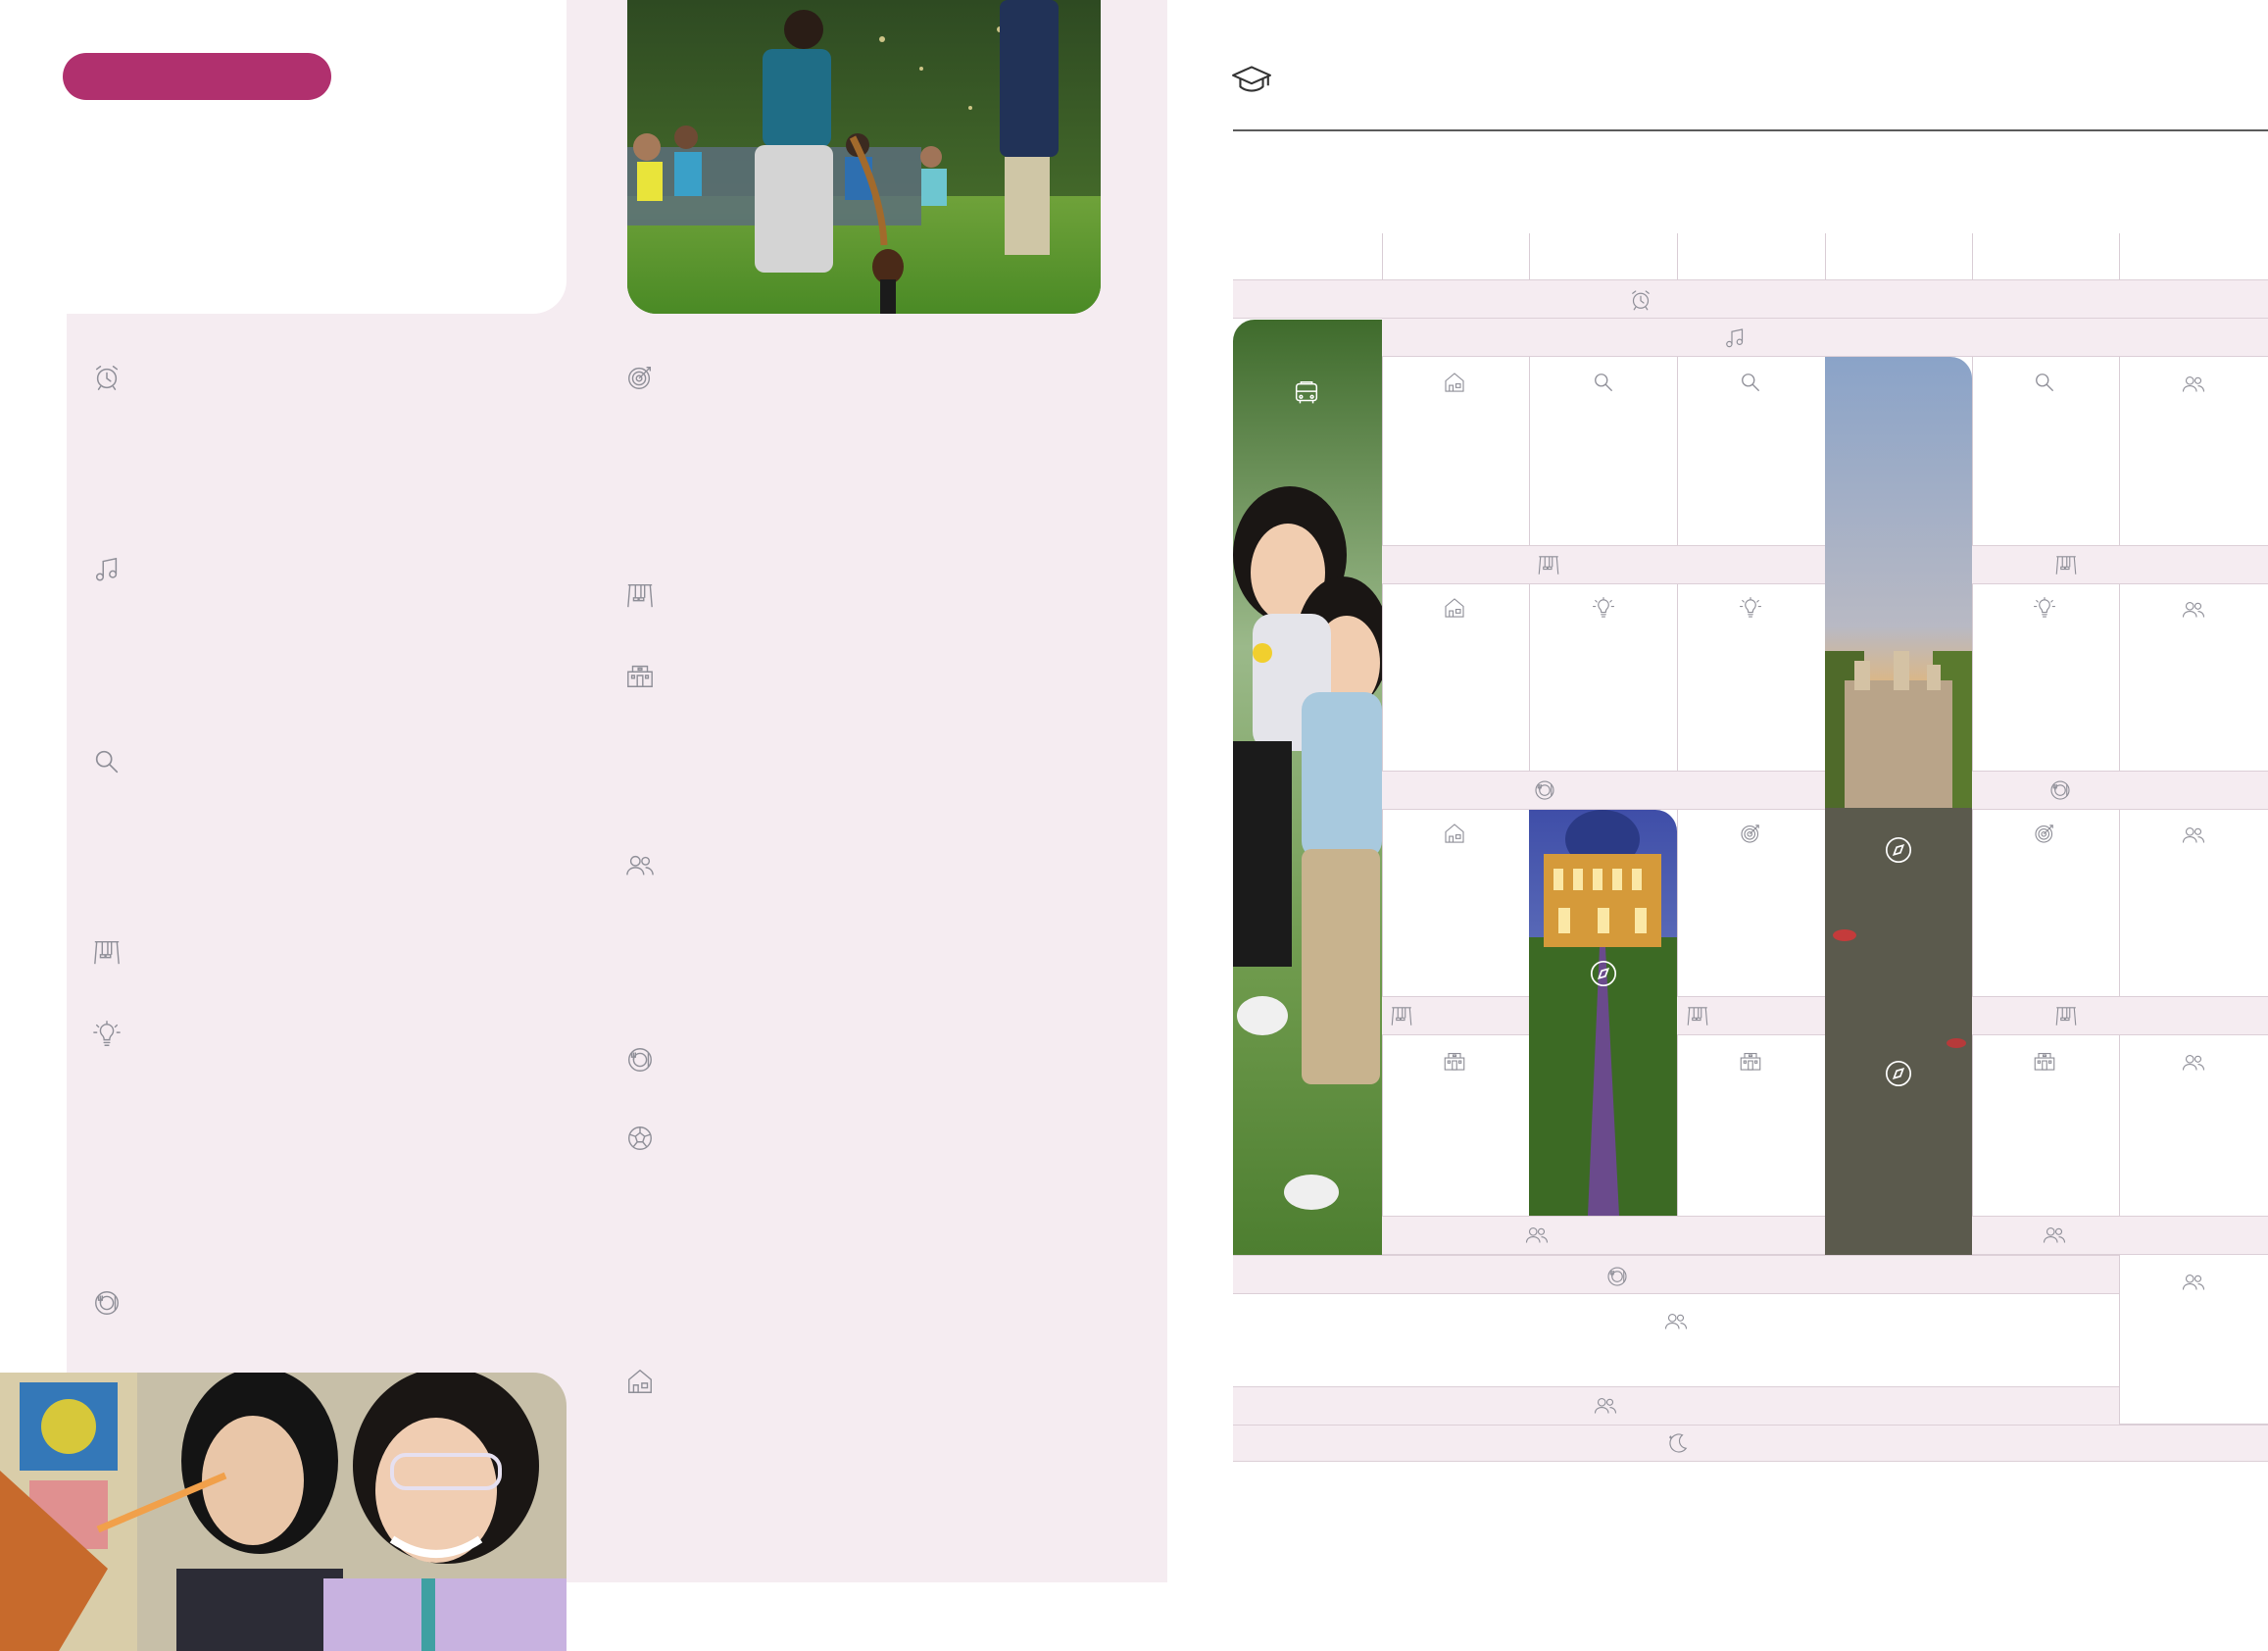 The height and width of the screenshot is (1651, 2268). Describe the element at coordinates (1898, 806) in the screenshot. I see `castle-photo` at that location.